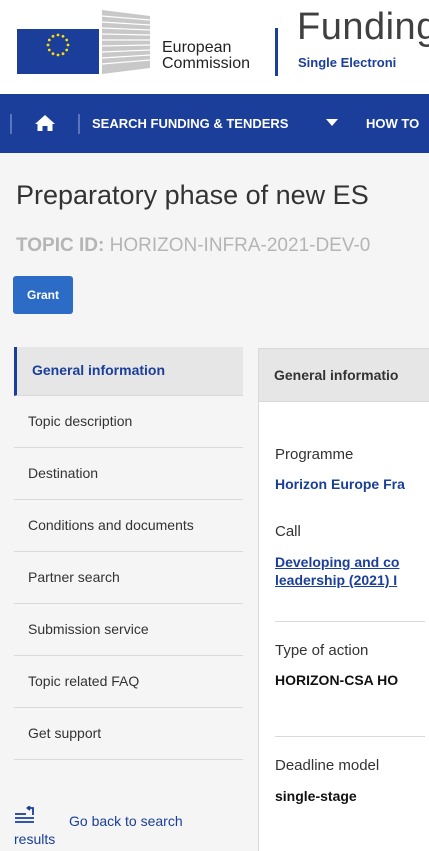  I want to click on chevron-down-icon, so click(332, 122).